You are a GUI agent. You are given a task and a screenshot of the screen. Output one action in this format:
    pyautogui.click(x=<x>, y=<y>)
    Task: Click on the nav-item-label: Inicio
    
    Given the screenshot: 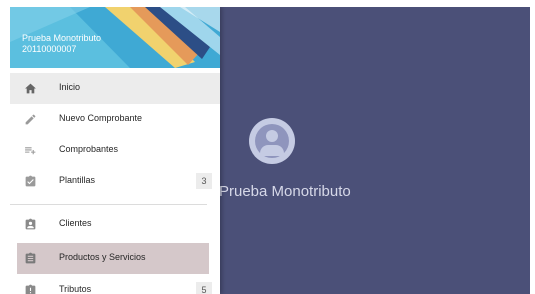 What is the action you would take?
    pyautogui.click(x=70, y=87)
    